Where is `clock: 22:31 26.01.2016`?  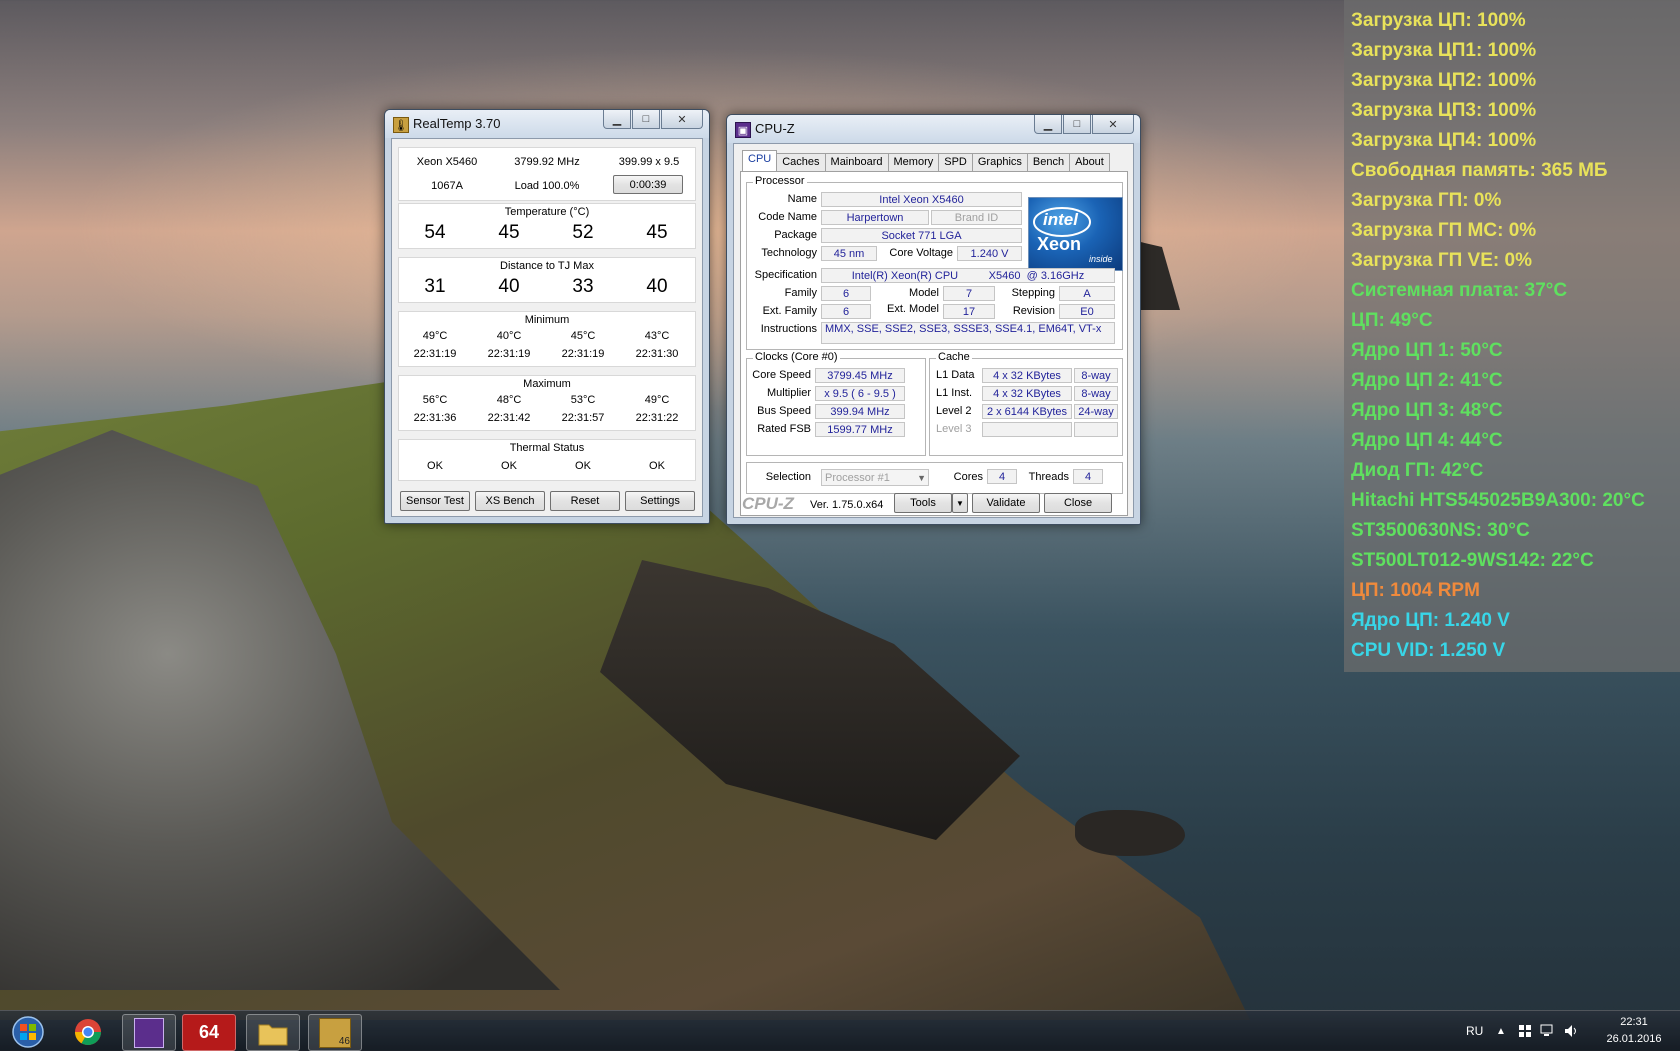
clock: 22:31 26.01.2016 is located at coordinates (1634, 1031).